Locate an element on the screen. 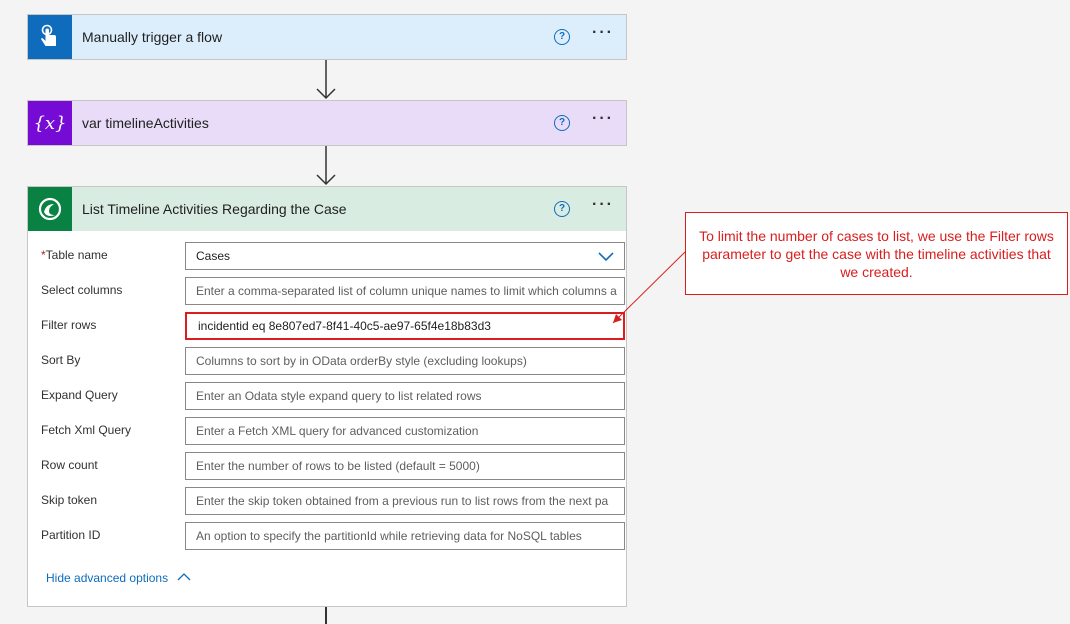  table-name-row: *Table name Cases is located at coordinates (333, 256).